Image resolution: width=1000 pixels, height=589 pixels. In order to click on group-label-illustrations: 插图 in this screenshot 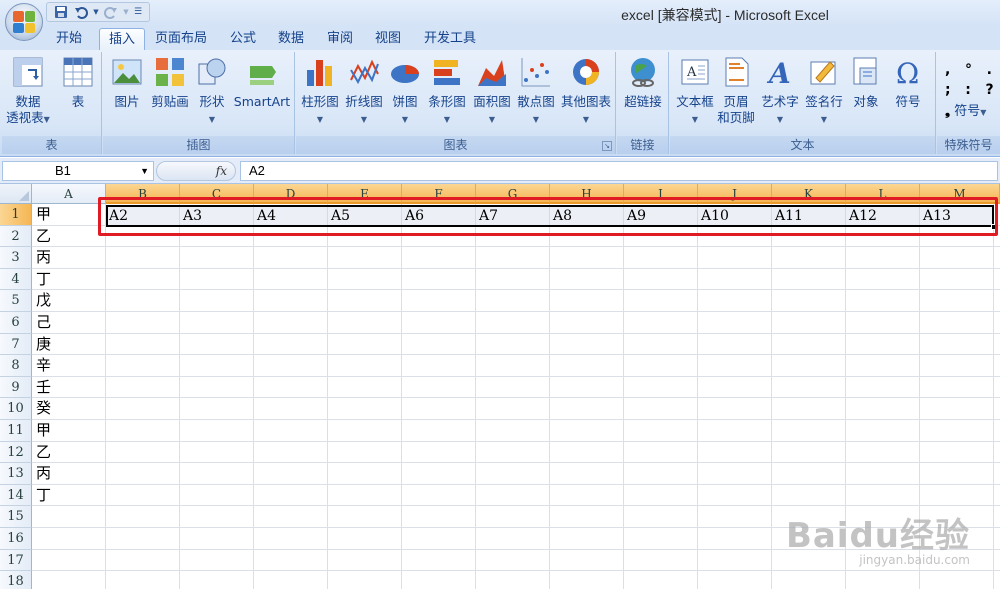, I will do `click(198, 145)`.